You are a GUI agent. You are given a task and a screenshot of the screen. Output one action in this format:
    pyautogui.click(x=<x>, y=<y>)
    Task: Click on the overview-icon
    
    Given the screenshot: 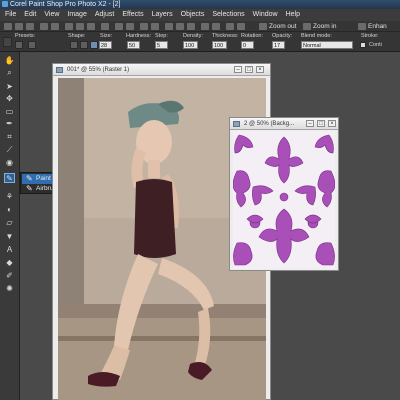 What is the action you would take?
    pyautogui.click(x=169, y=26)
    